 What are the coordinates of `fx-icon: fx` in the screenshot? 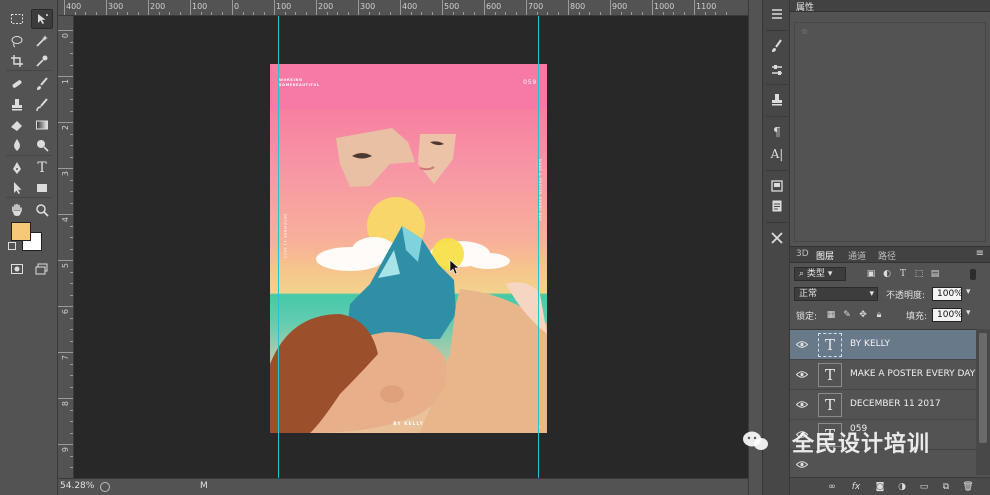 It's located at (856, 487).